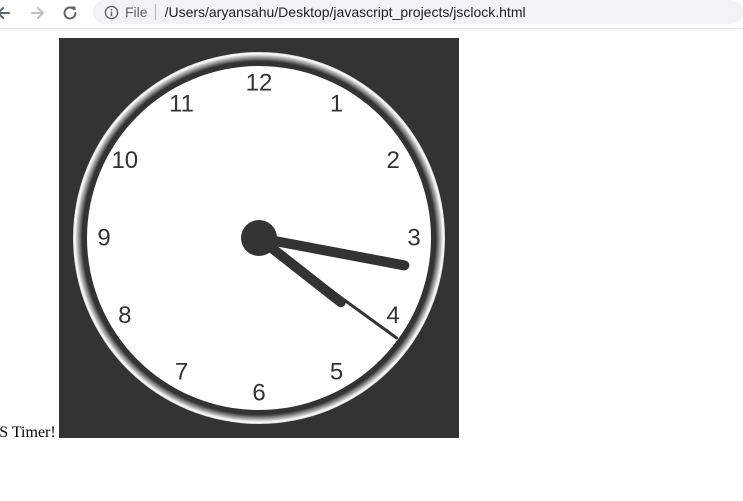 The height and width of the screenshot is (501, 743). What do you see at coordinates (181, 103) in the screenshot?
I see `clock-numeral: 11` at bounding box center [181, 103].